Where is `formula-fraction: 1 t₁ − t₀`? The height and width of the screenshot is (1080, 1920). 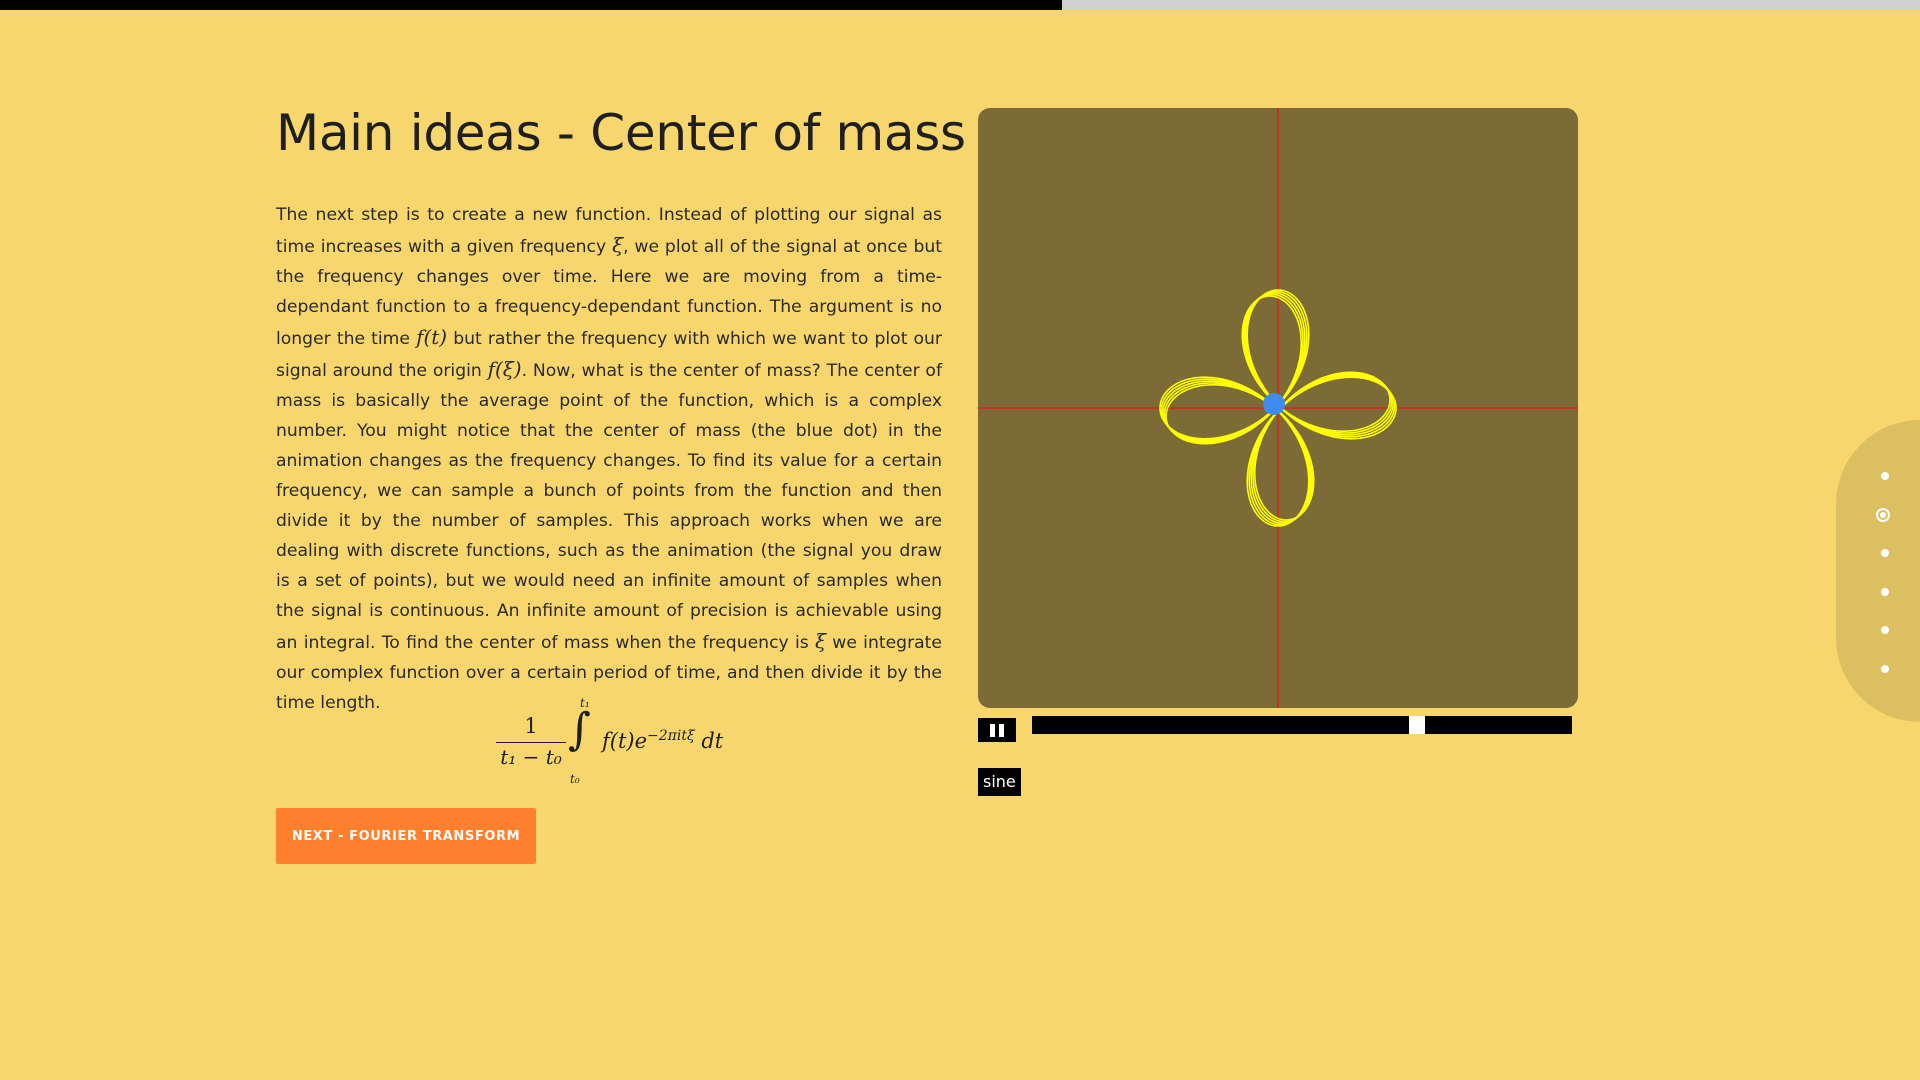 formula-fraction: 1 t₁ − t₀ is located at coordinates (531, 741).